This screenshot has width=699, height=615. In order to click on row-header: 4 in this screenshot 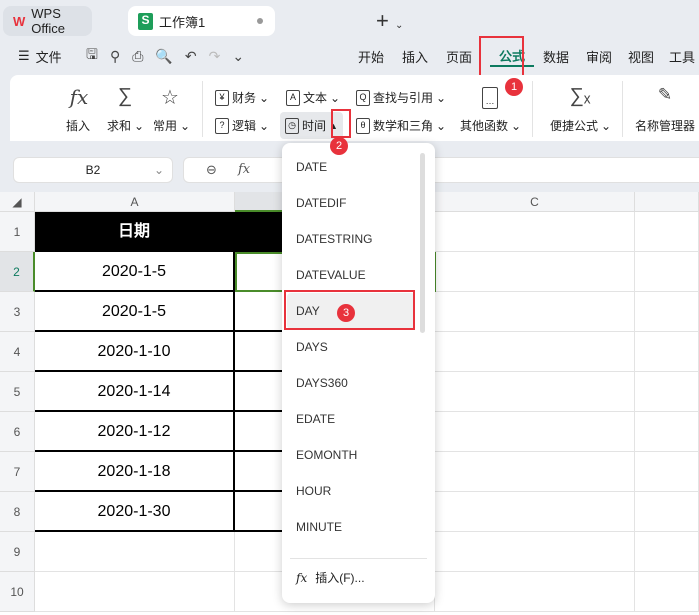, I will do `click(17, 352)`.